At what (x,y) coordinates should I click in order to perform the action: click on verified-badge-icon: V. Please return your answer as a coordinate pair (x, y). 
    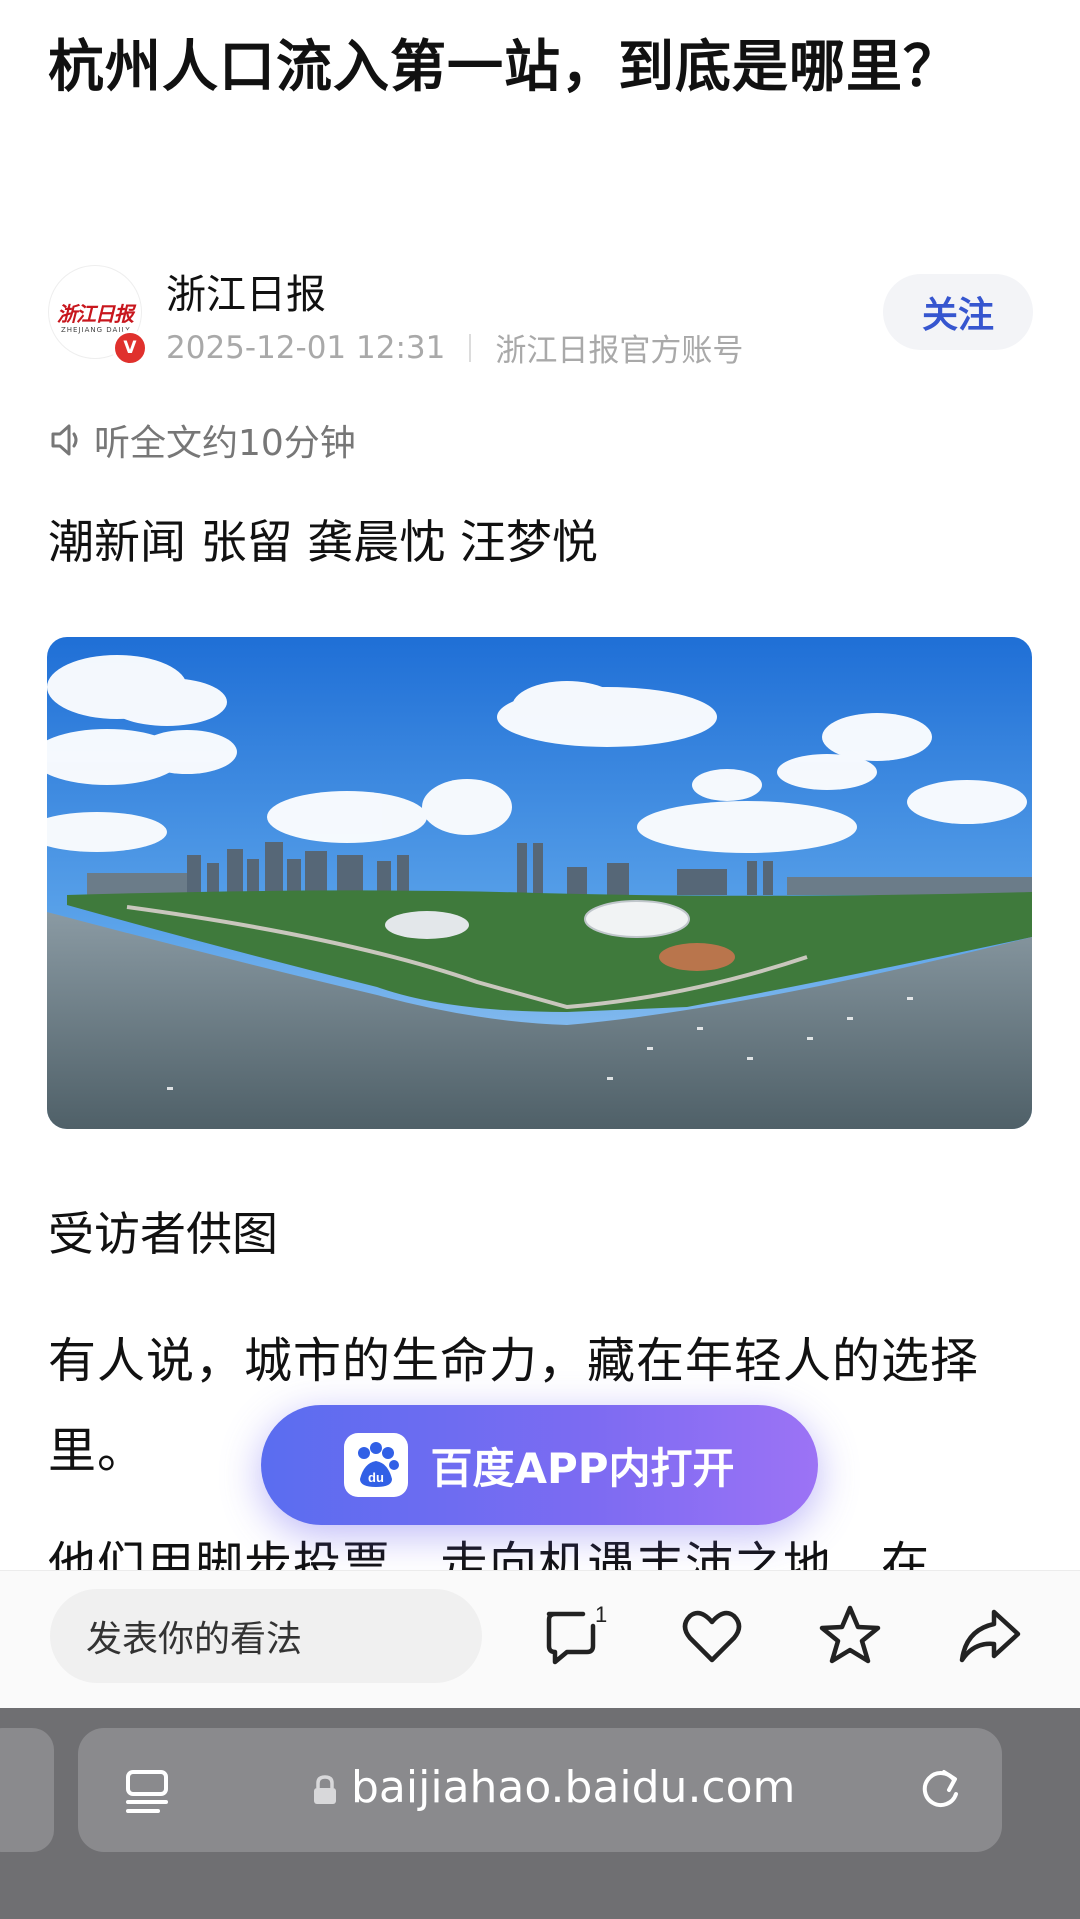
    Looking at the image, I should click on (130, 348).